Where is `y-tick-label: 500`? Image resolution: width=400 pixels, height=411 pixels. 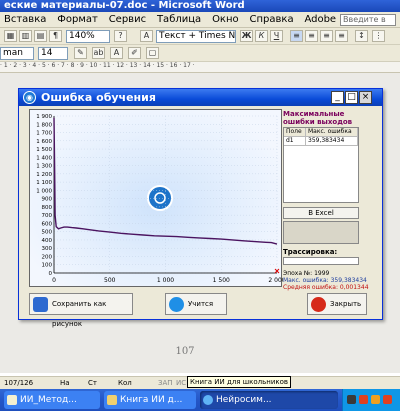
y-tick-label: 500 is located at coordinates (47, 233).